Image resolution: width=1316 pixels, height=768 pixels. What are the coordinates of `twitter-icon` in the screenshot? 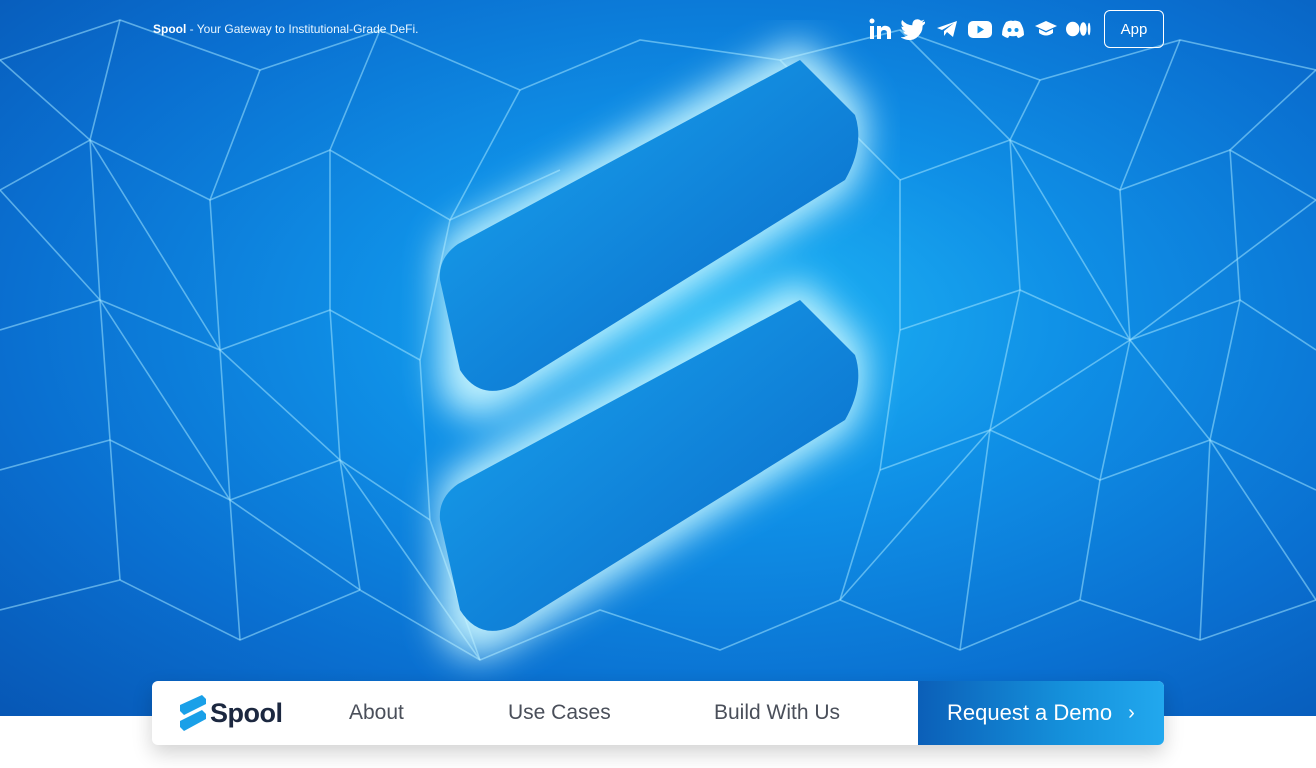 It's located at (913, 29).